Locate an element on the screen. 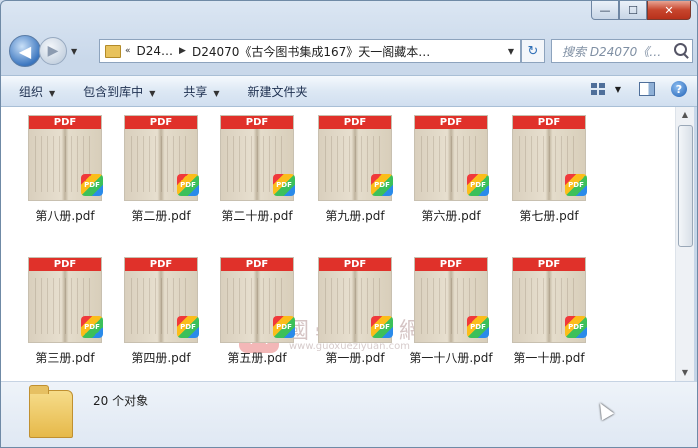 Image resolution: width=698 pixels, height=448 pixels. back-button: ◀ is located at coordinates (25, 51).